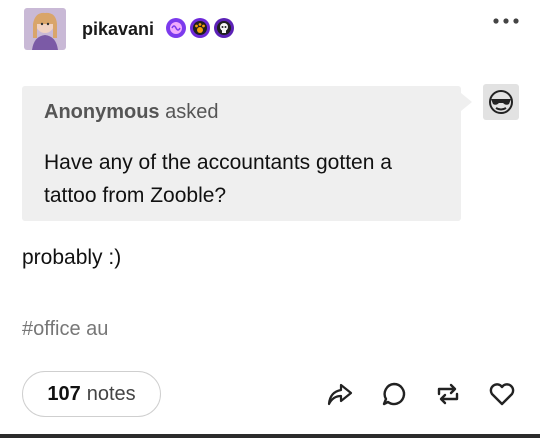 The height and width of the screenshot is (438, 540). What do you see at coordinates (502, 394) in the screenshot?
I see `like-icon` at bounding box center [502, 394].